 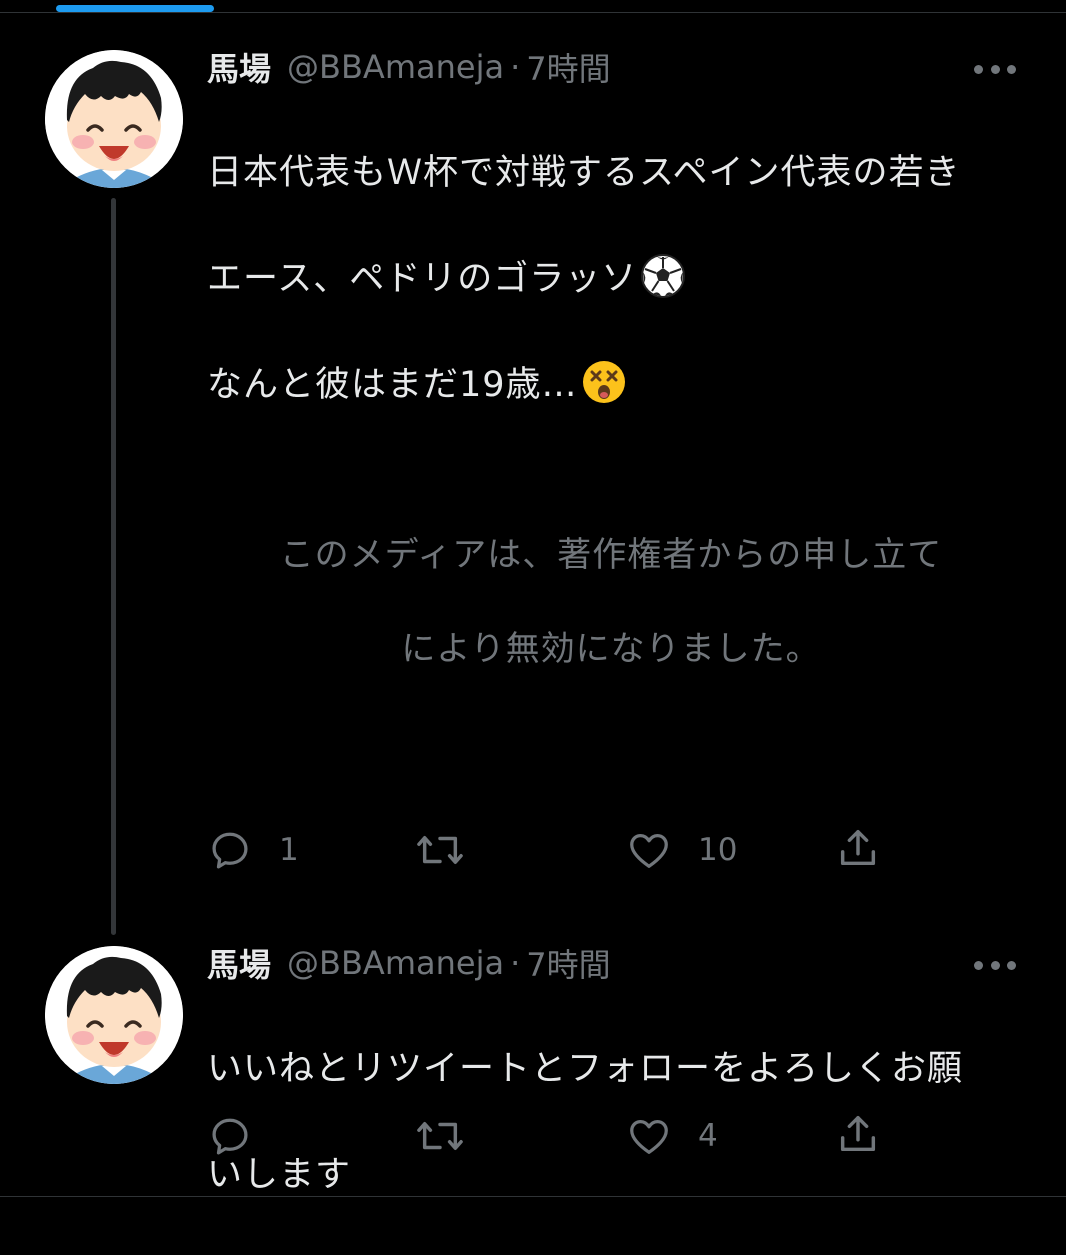 I want to click on top-divider, so click(x=533, y=12).